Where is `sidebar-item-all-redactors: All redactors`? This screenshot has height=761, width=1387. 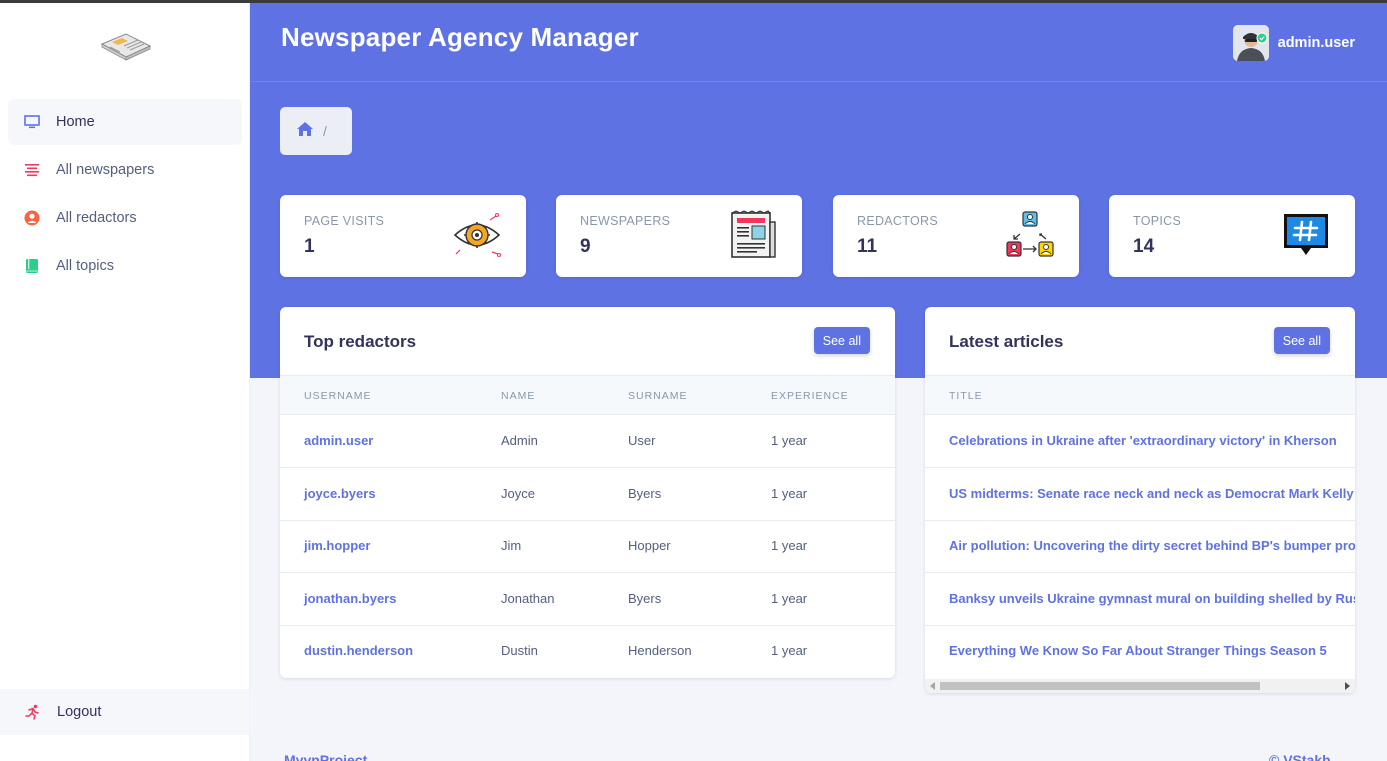 sidebar-item-all-redactors: All redactors is located at coordinates (125, 218).